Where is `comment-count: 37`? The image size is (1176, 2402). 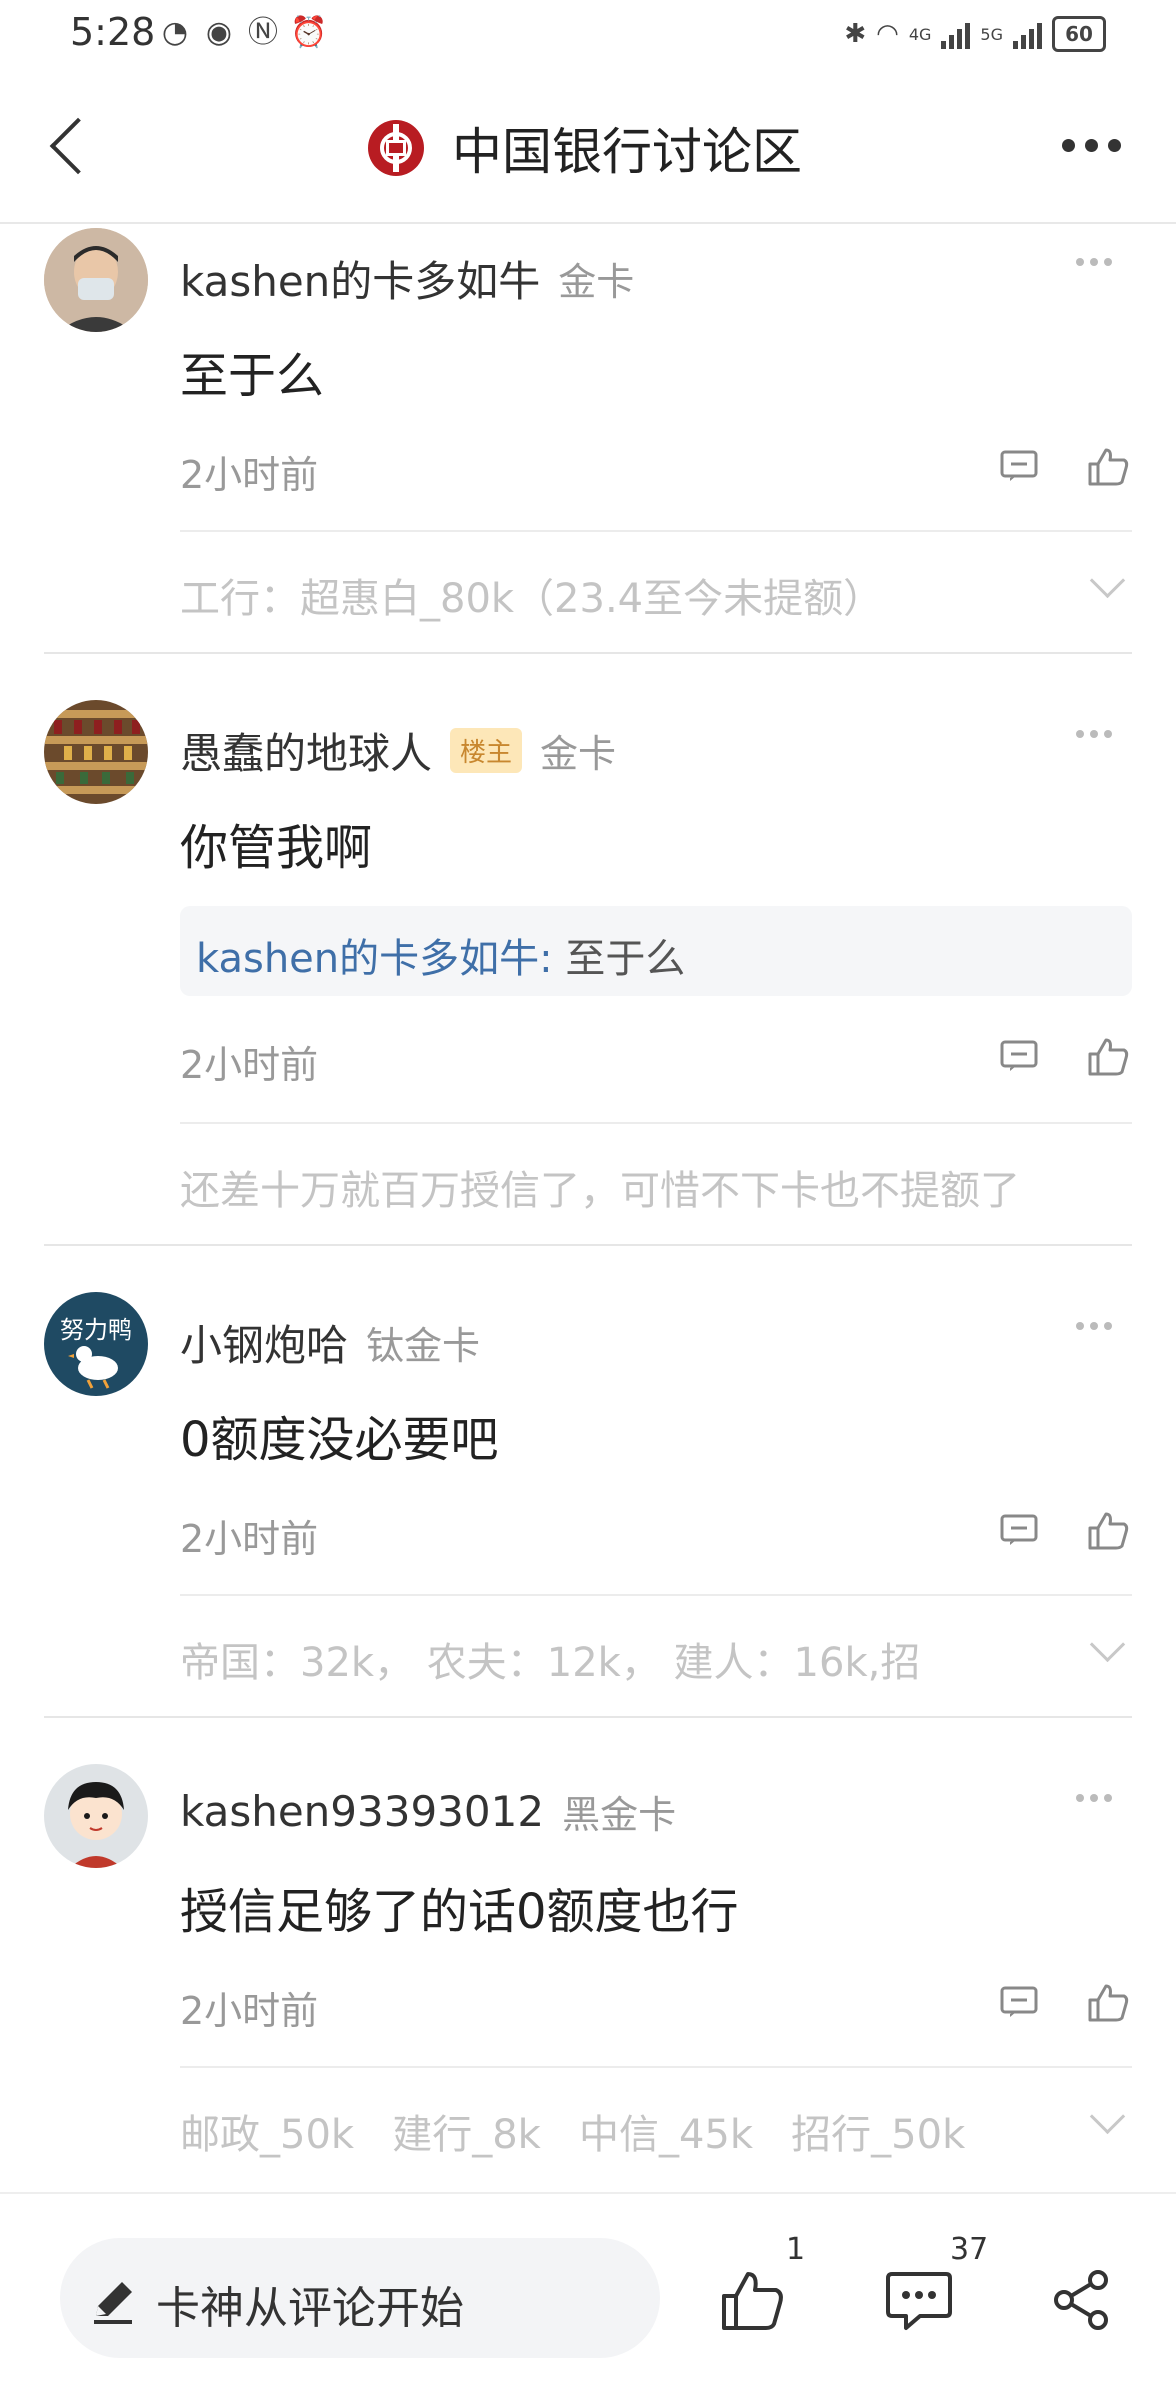
comment-count: 37 is located at coordinates (969, 2249).